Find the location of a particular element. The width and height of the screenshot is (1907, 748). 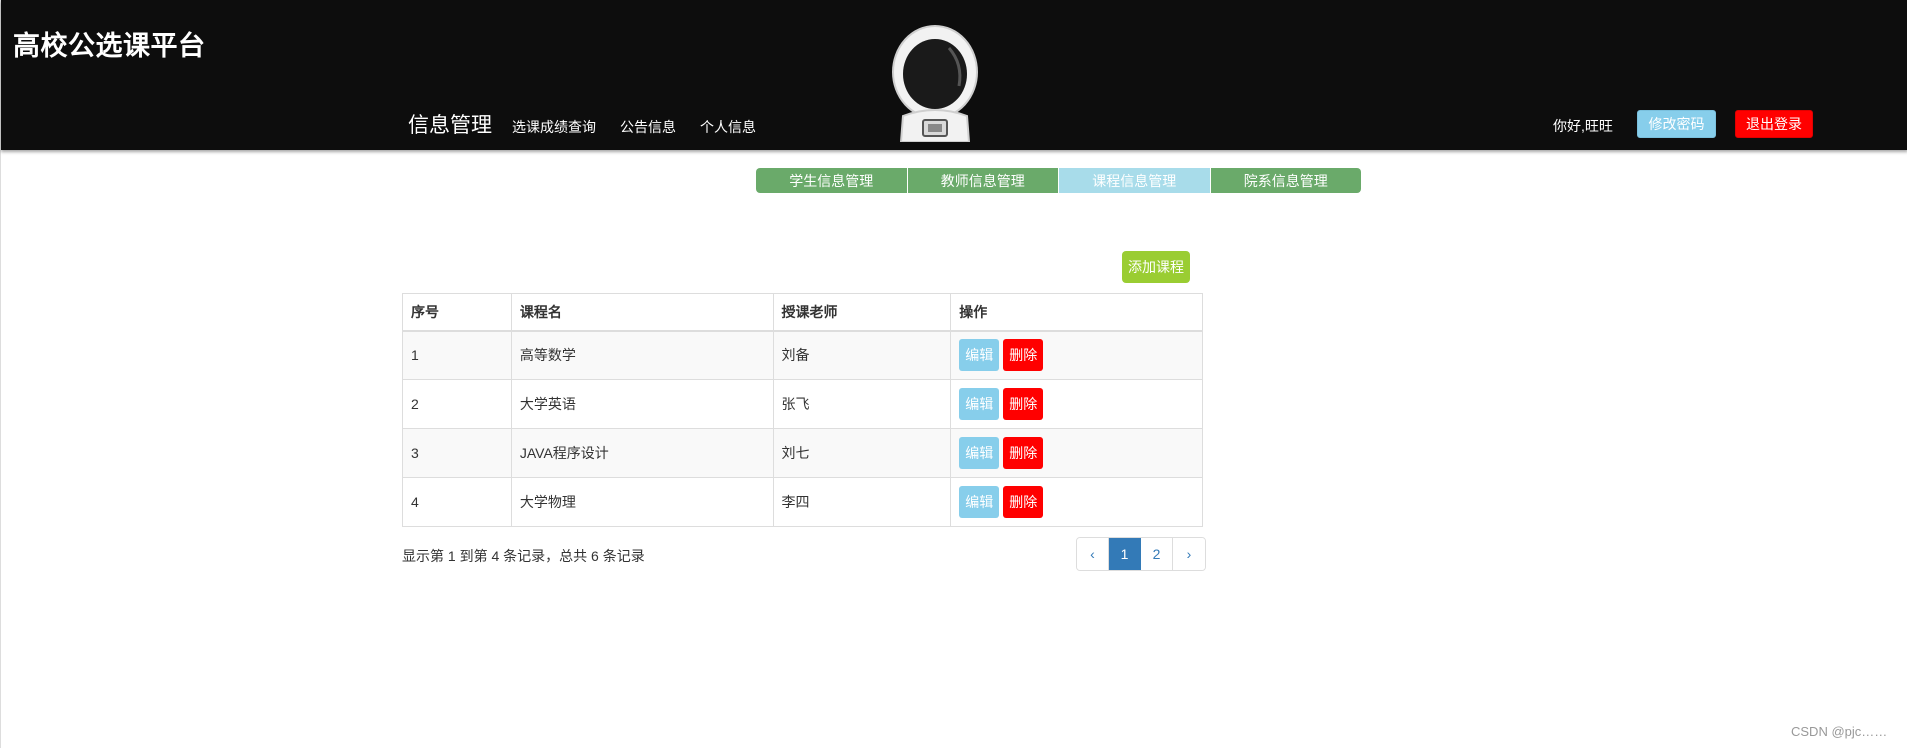

add-course-button: 添加课程 is located at coordinates (1156, 267).